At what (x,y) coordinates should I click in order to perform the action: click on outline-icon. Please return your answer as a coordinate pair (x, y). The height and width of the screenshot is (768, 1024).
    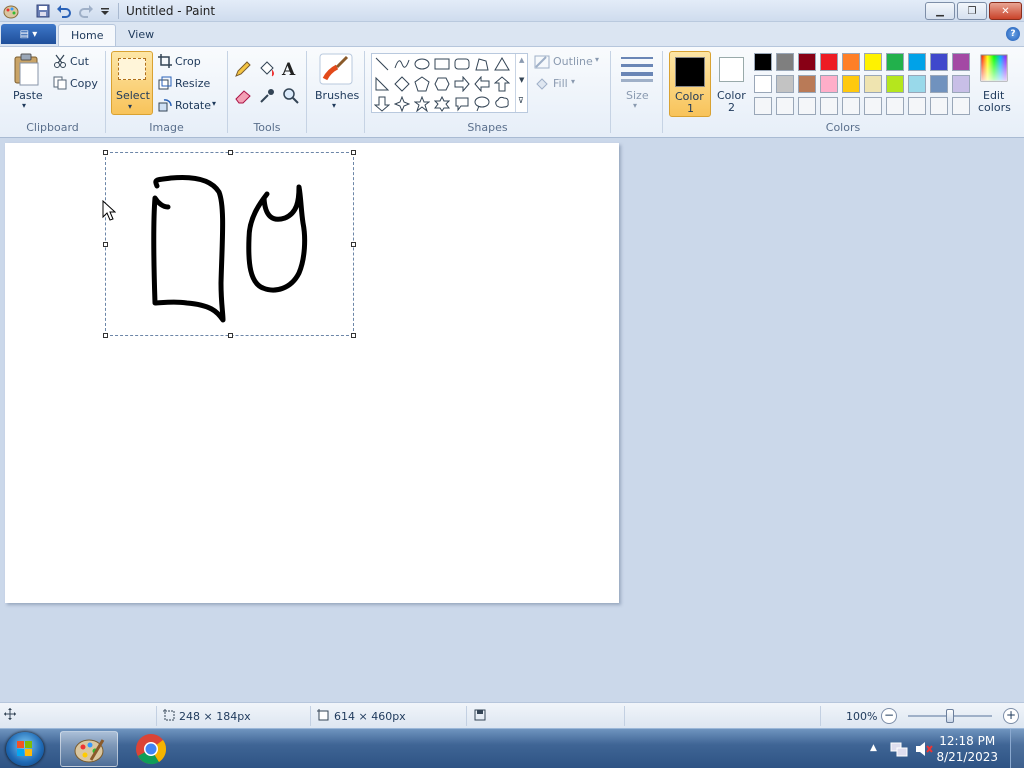
    Looking at the image, I should click on (542, 63).